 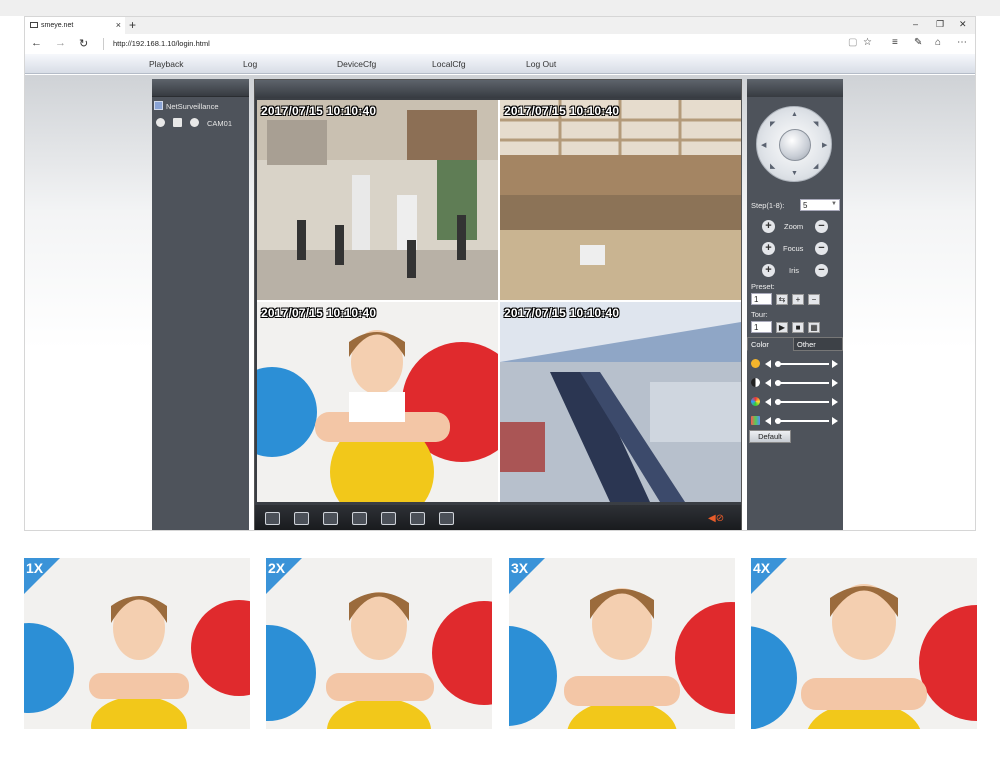 I want to click on tour-input: 1, so click(x=761, y=327).